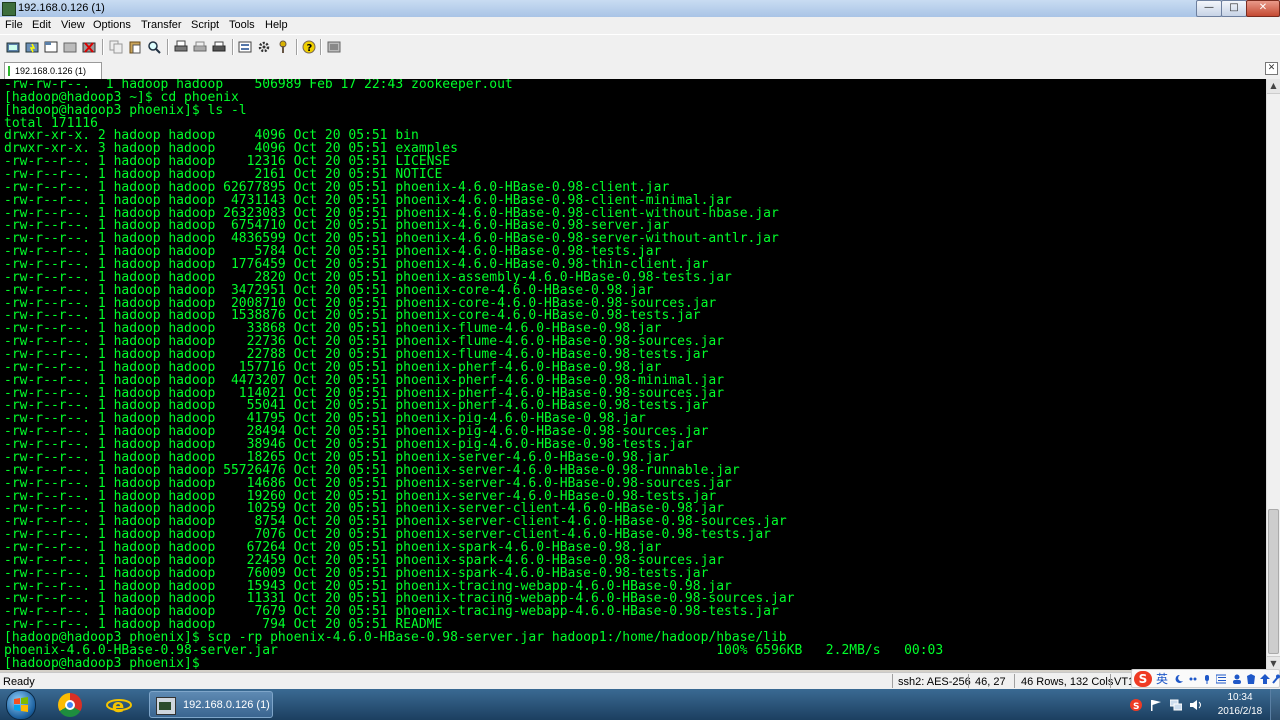 The height and width of the screenshot is (720, 1280). Describe the element at coordinates (1176, 705) in the screenshot. I see `network-icon` at that location.